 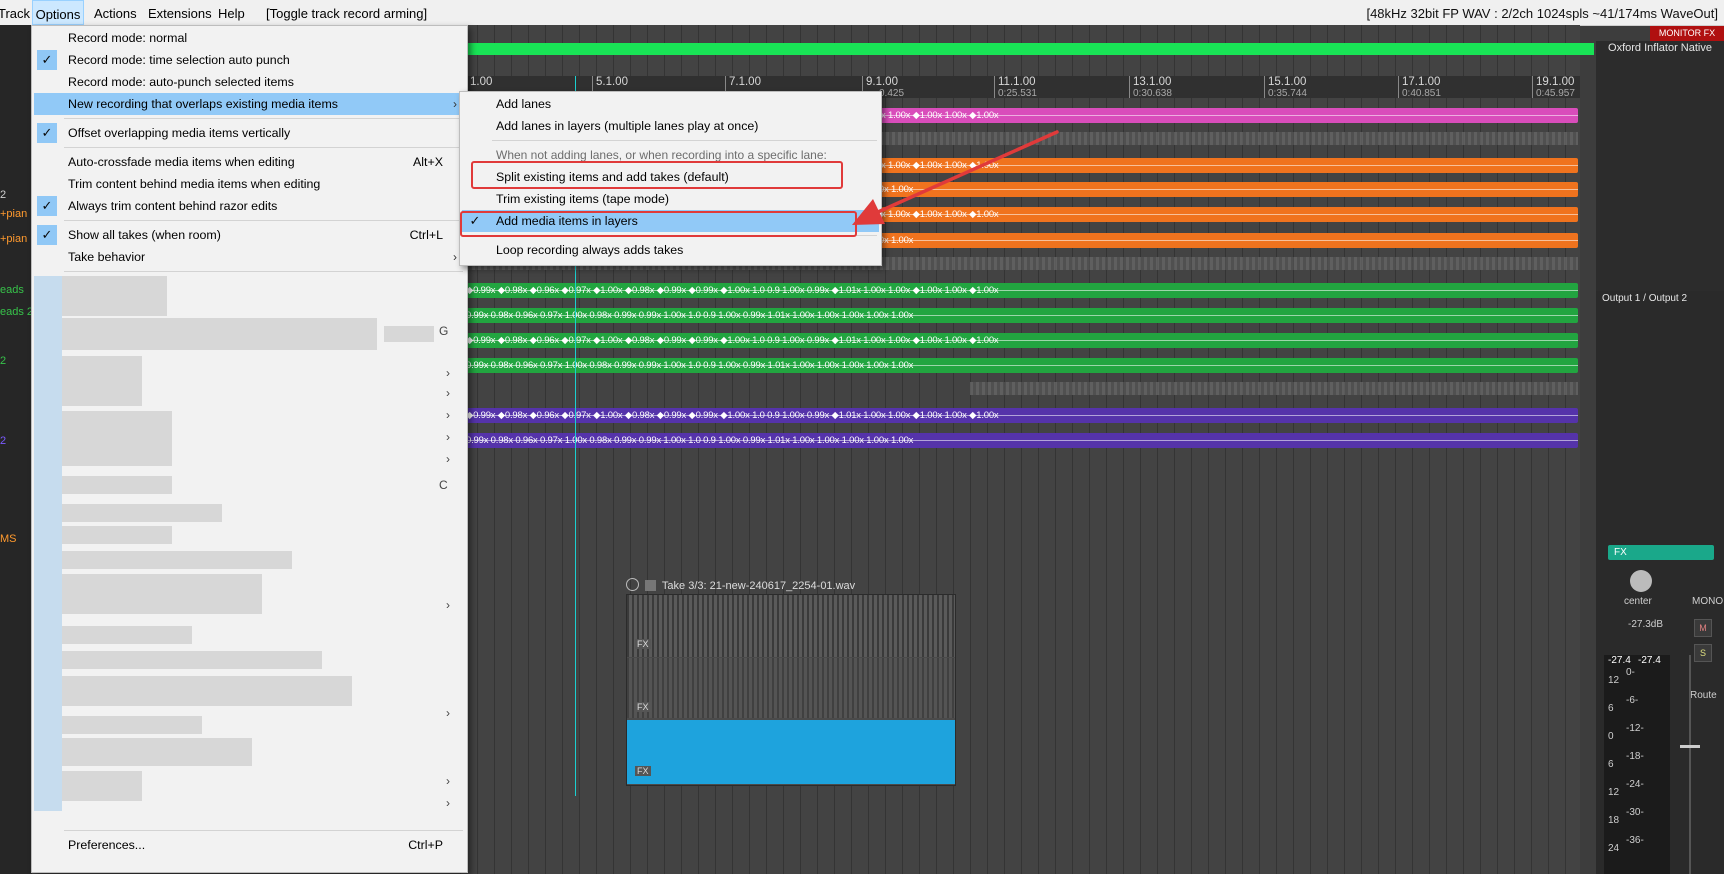 I want to click on menu-item-label: Loop recording always adds takes, so click(x=590, y=250).